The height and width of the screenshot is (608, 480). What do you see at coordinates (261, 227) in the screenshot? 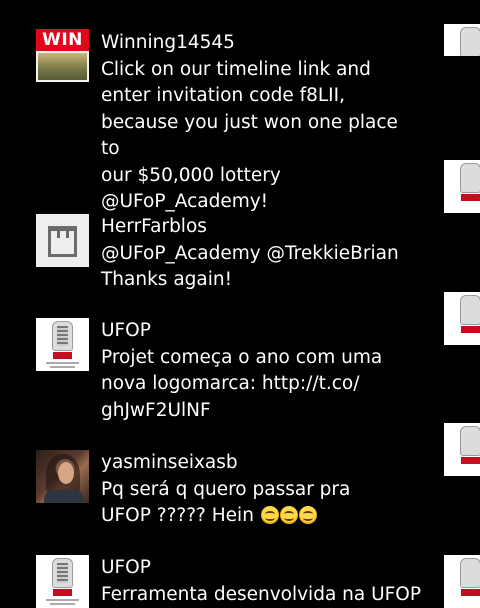
I see `tweet-author: HerrFarblos` at bounding box center [261, 227].